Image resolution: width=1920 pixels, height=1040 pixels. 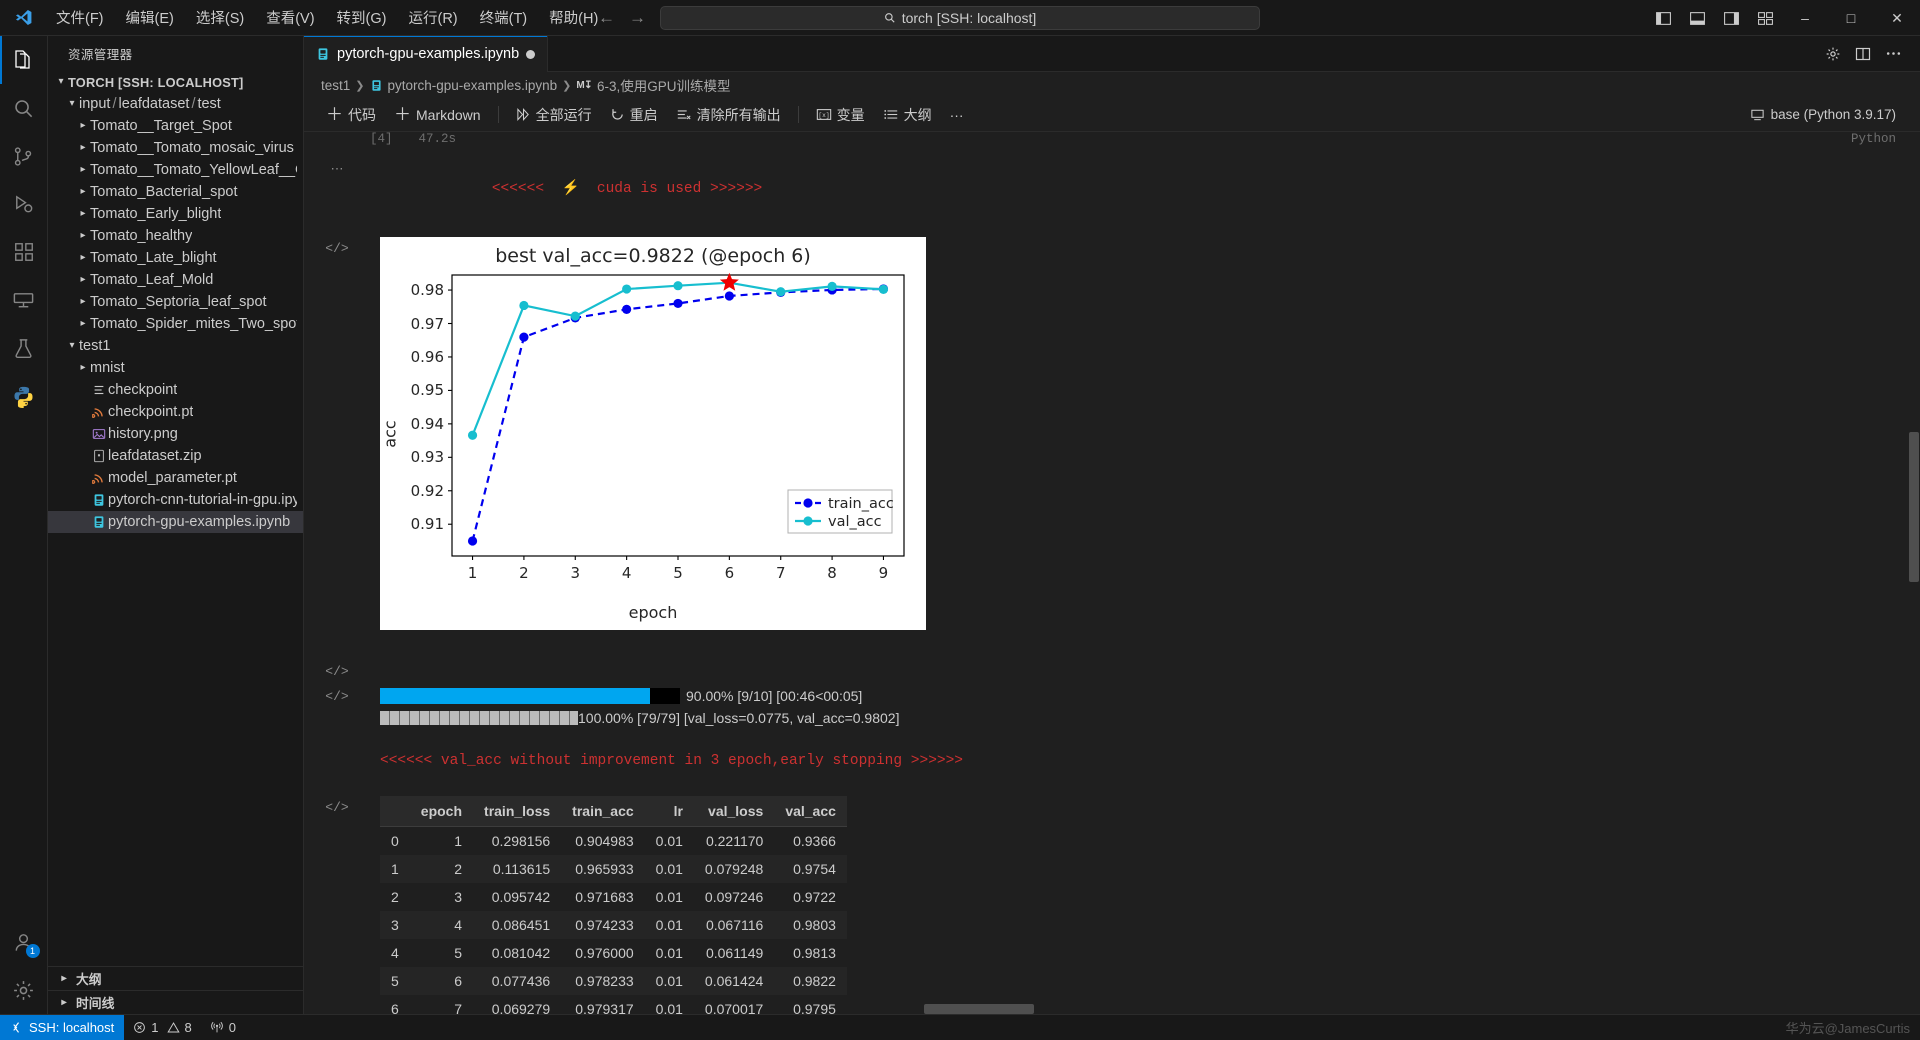 What do you see at coordinates (175, 500) in the screenshot?
I see `tree-file-pytorch-cnn-tutorial: pytorch-cnn-tutorial-in-gpu.ipynb` at bounding box center [175, 500].